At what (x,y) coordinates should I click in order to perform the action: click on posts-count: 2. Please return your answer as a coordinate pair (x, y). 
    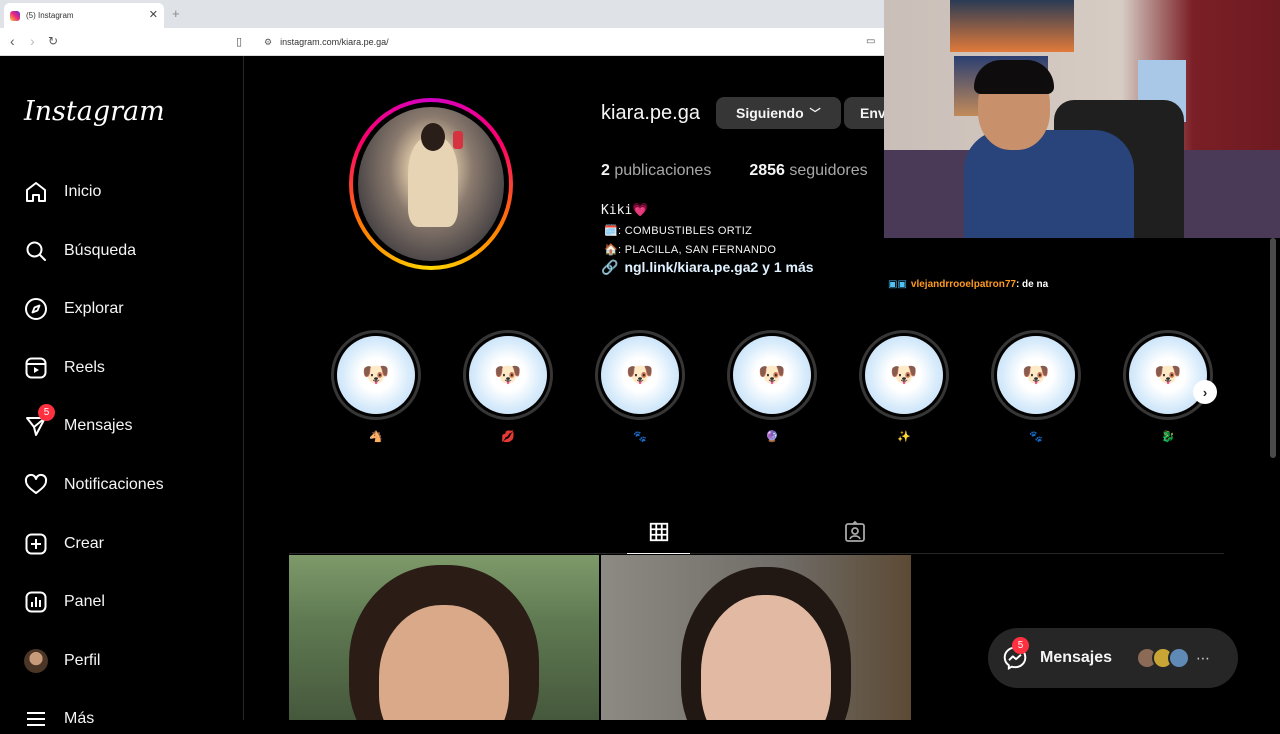
    Looking at the image, I should click on (605, 170).